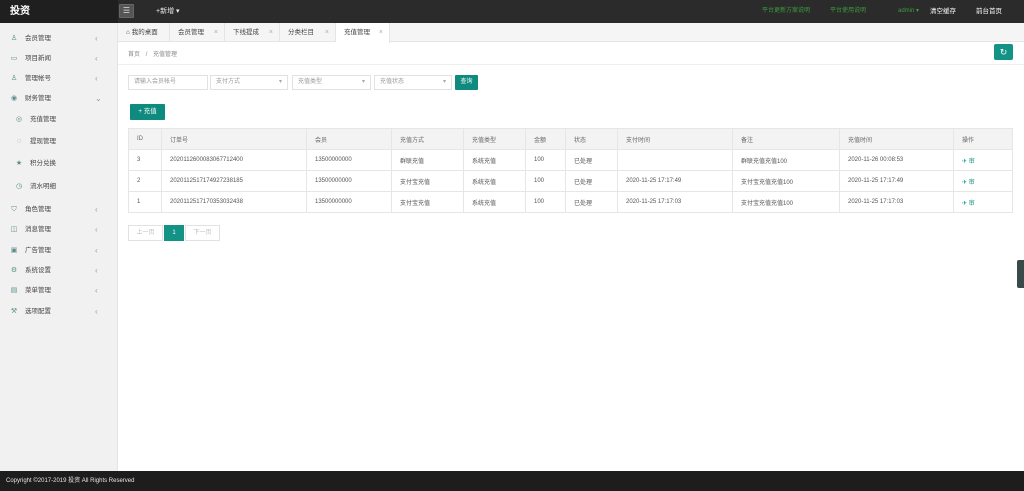 Image resolution: width=1024 pixels, height=491 pixels. What do you see at coordinates (363, 33) in the screenshot?
I see `tab-recharge: 充值管理 ×` at bounding box center [363, 33].